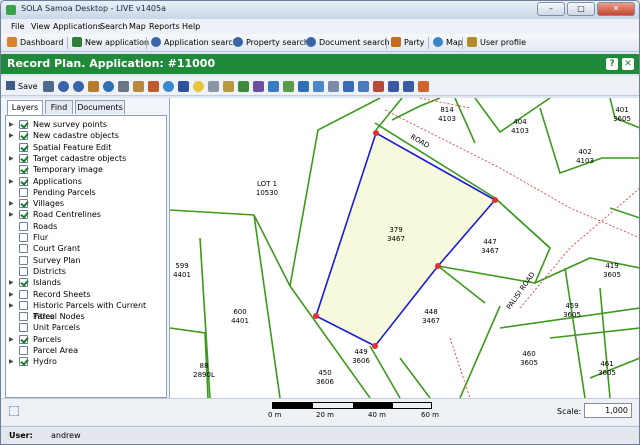 The height and width of the screenshot is (445, 640). What do you see at coordinates (348, 43) in the screenshot?
I see `document-search-button: Document search` at bounding box center [348, 43].